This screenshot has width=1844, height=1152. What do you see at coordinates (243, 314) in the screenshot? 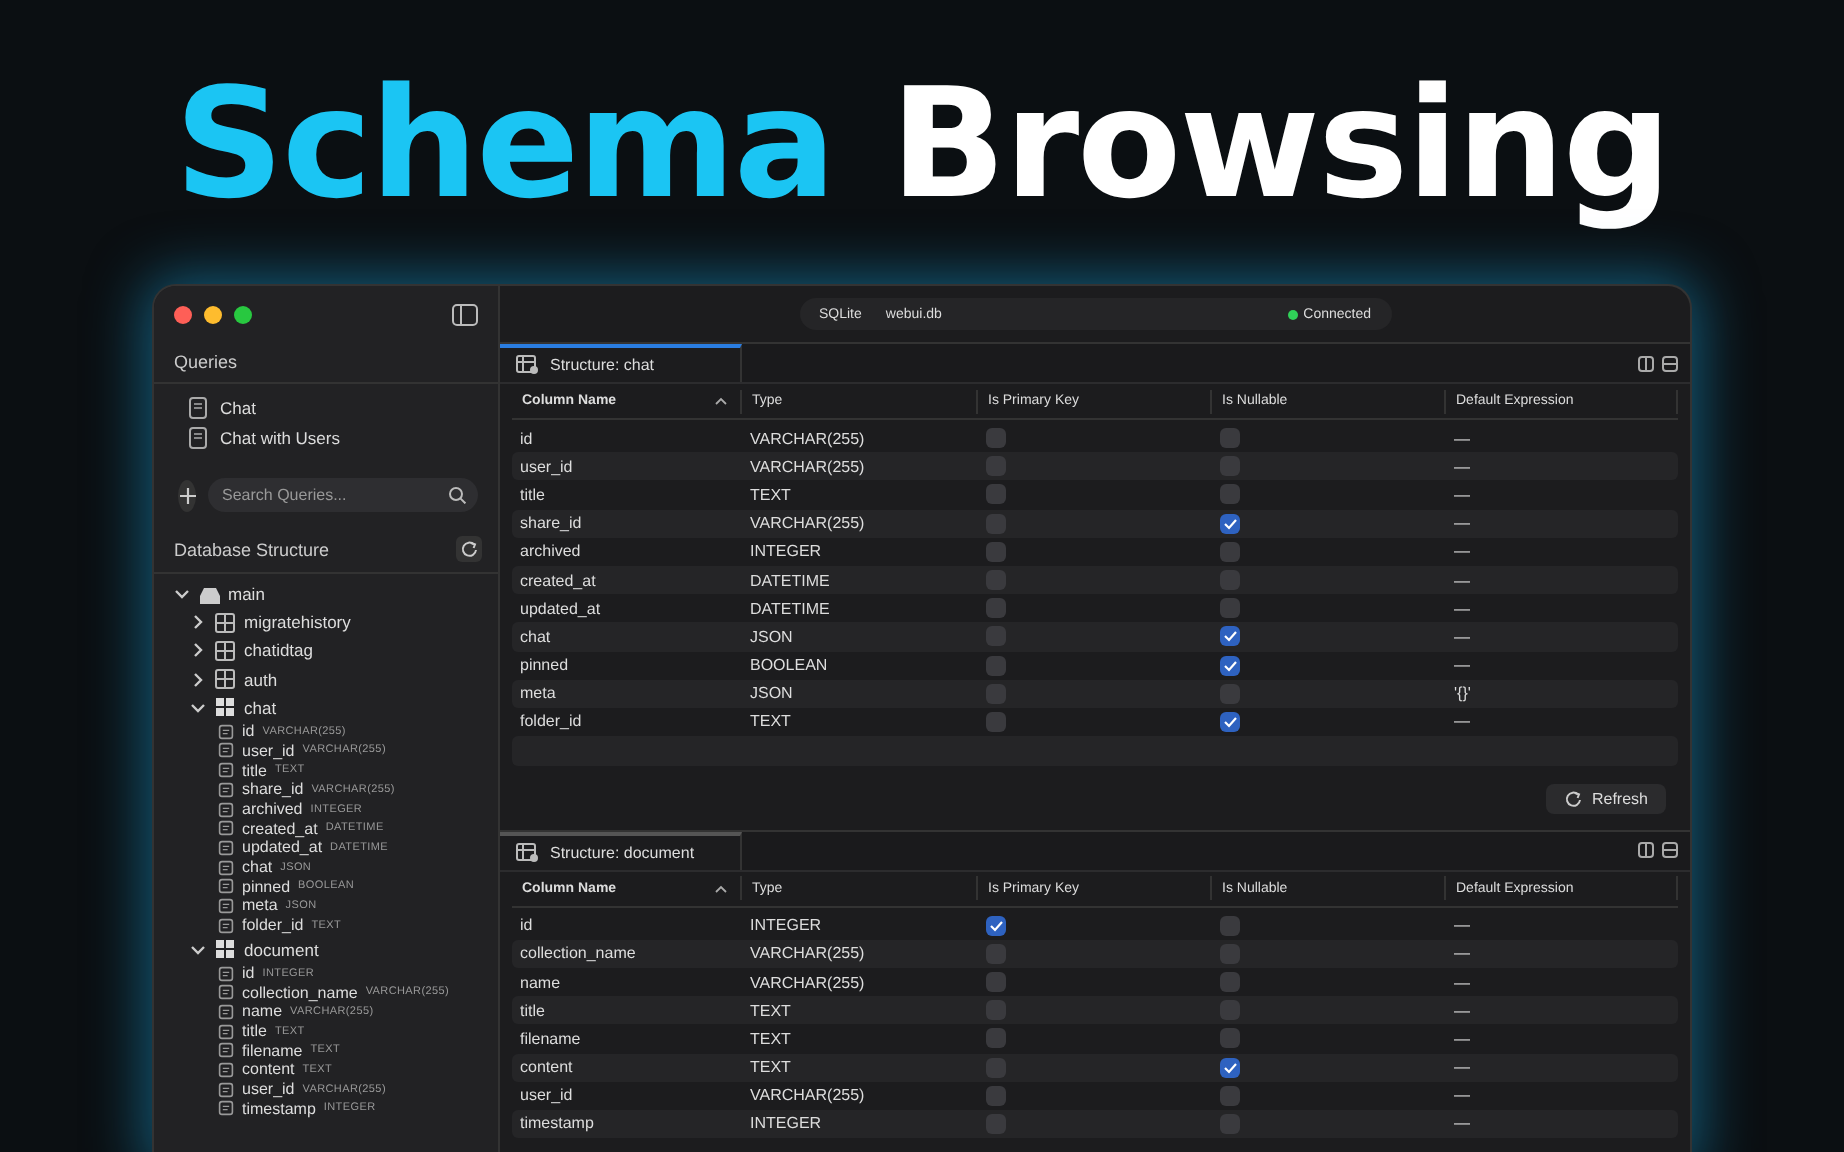
I see `zoom-button` at bounding box center [243, 314].